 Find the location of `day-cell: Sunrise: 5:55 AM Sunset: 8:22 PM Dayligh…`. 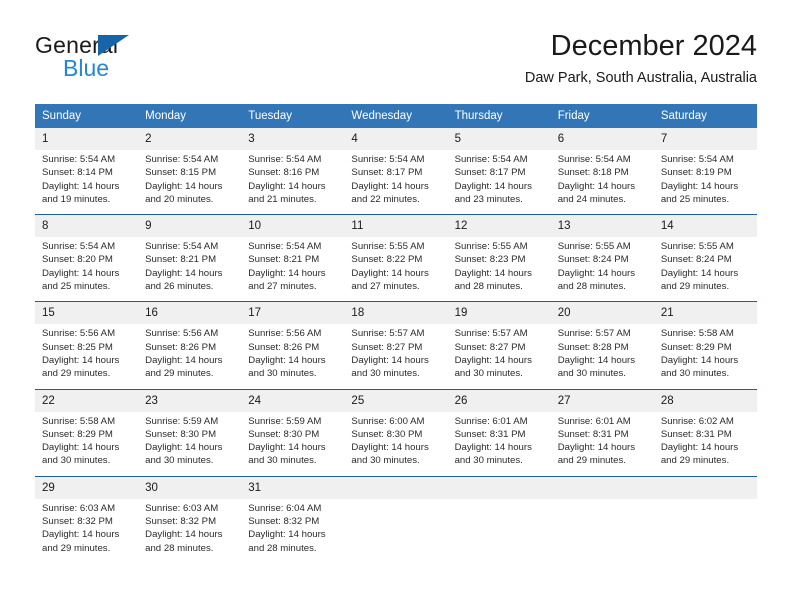

day-cell: Sunrise: 5:55 AM Sunset: 8:22 PM Dayligh… is located at coordinates (395, 269).